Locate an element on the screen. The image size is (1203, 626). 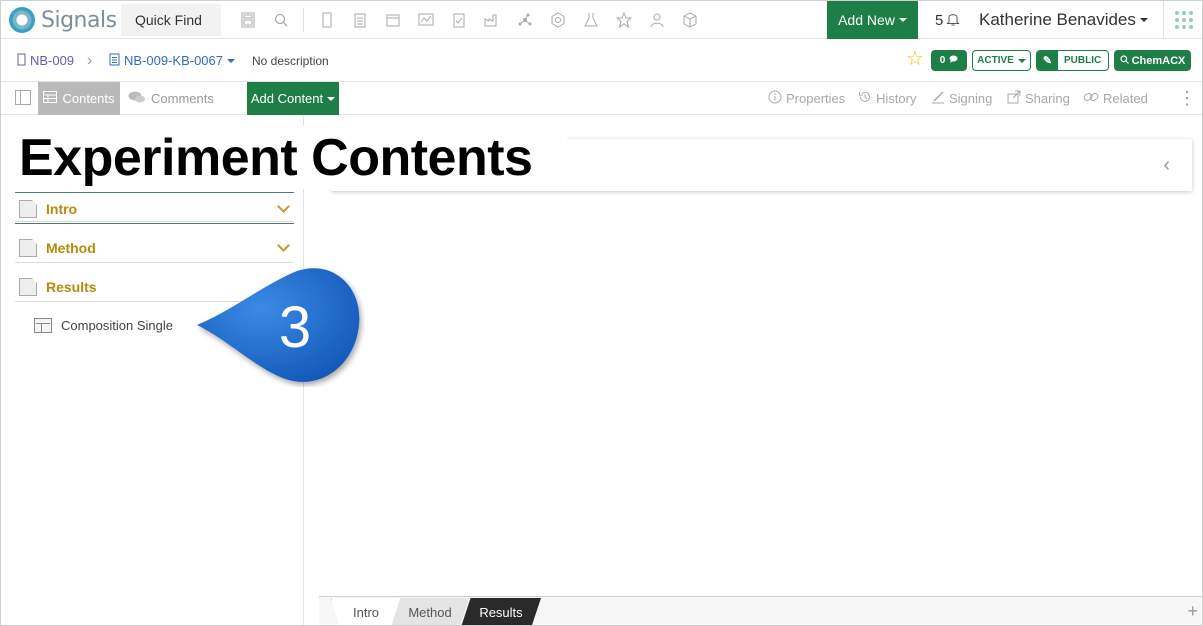
comments-icon is located at coordinates (137, 99).